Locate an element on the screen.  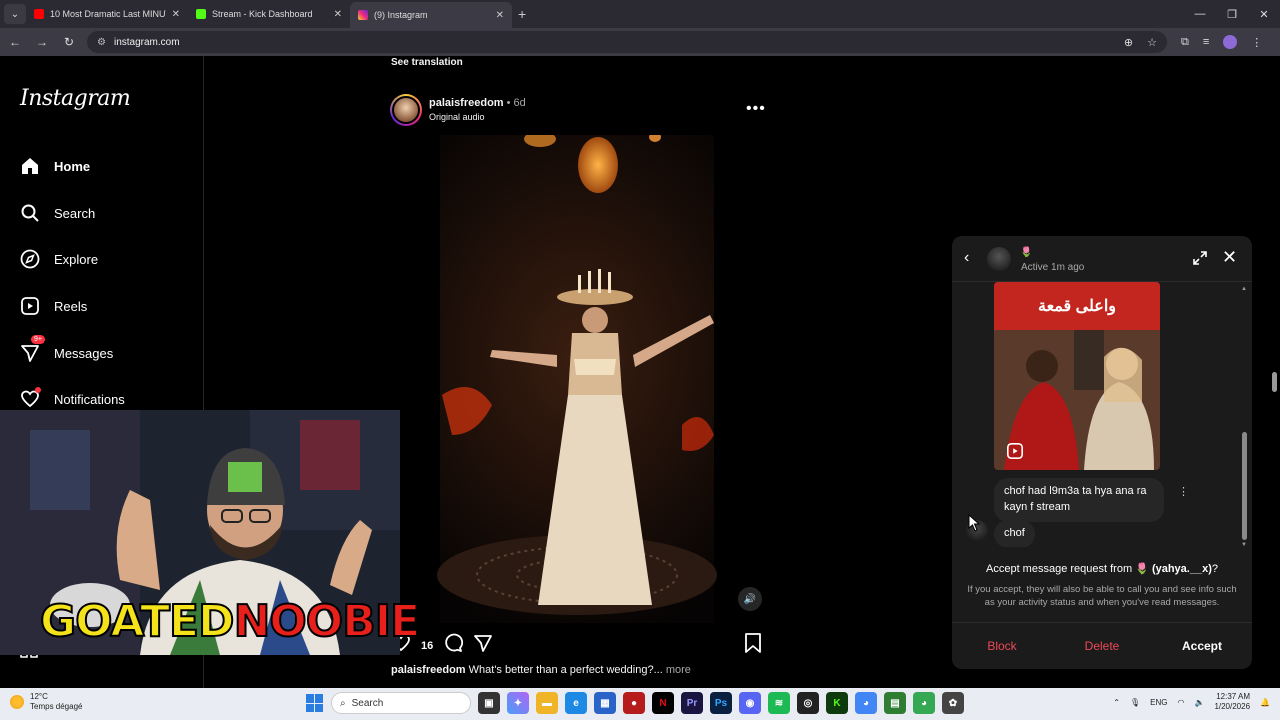
delete-button: Delete is located at coordinates (1102, 646).